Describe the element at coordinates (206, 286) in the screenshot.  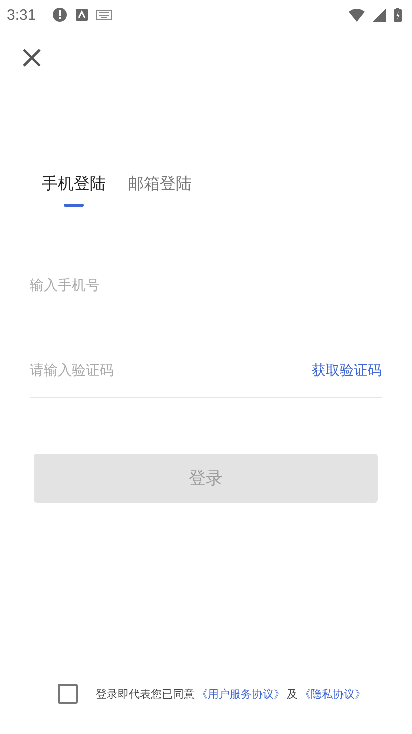
I see `phone-input-field: 输入手机号` at that location.